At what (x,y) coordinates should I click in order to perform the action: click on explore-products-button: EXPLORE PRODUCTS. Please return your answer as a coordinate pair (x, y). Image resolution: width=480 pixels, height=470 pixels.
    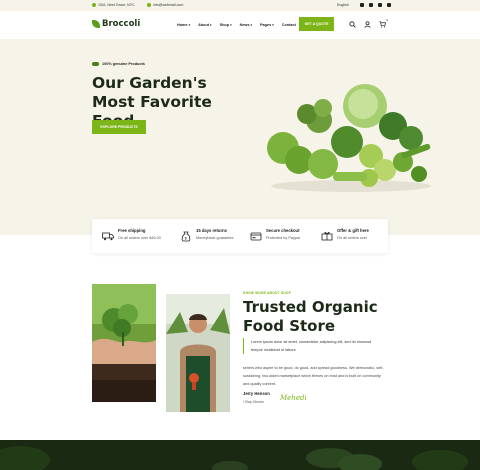
    Looking at the image, I should click on (119, 127).